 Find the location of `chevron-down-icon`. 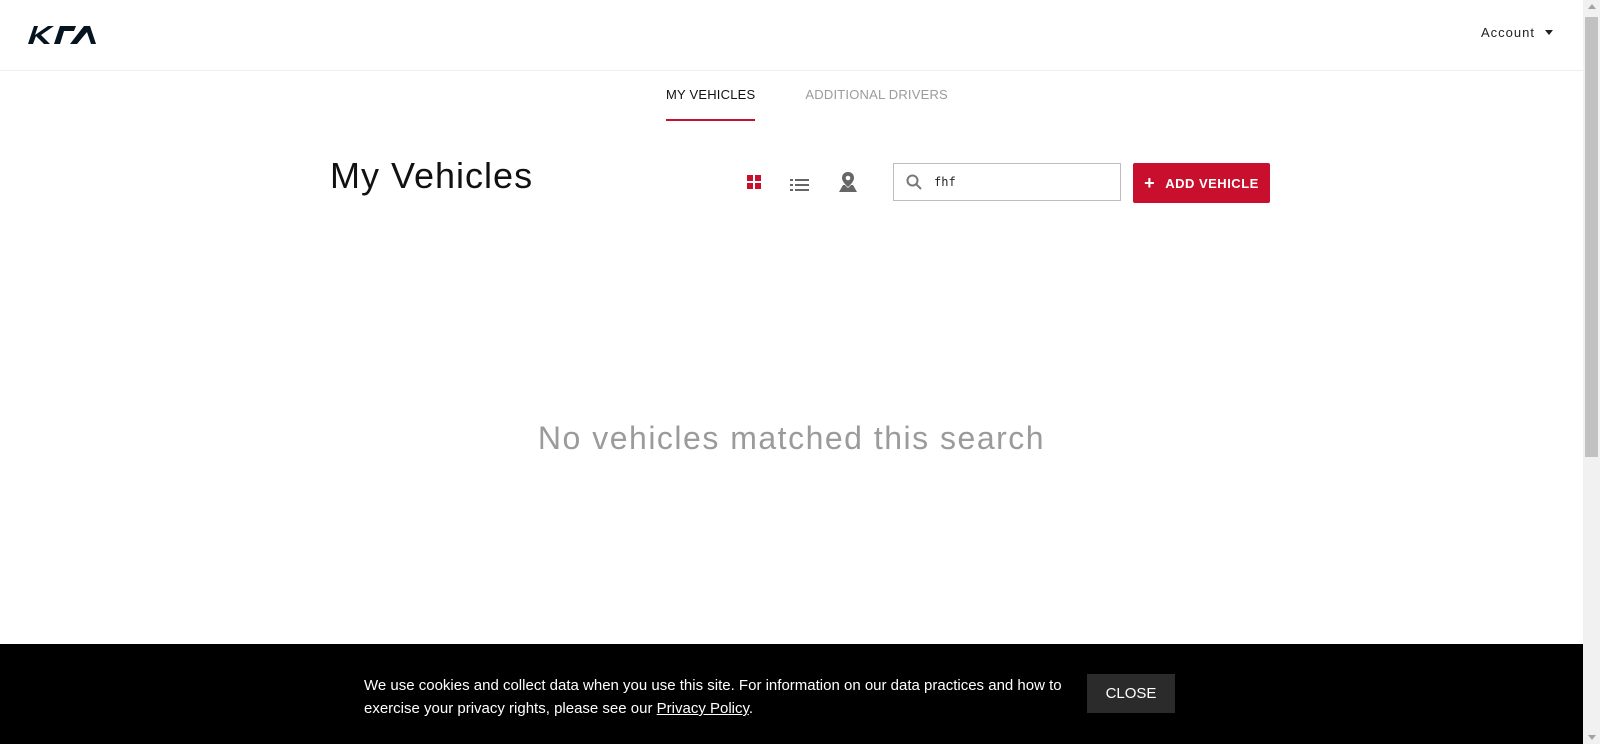

chevron-down-icon is located at coordinates (1549, 32).